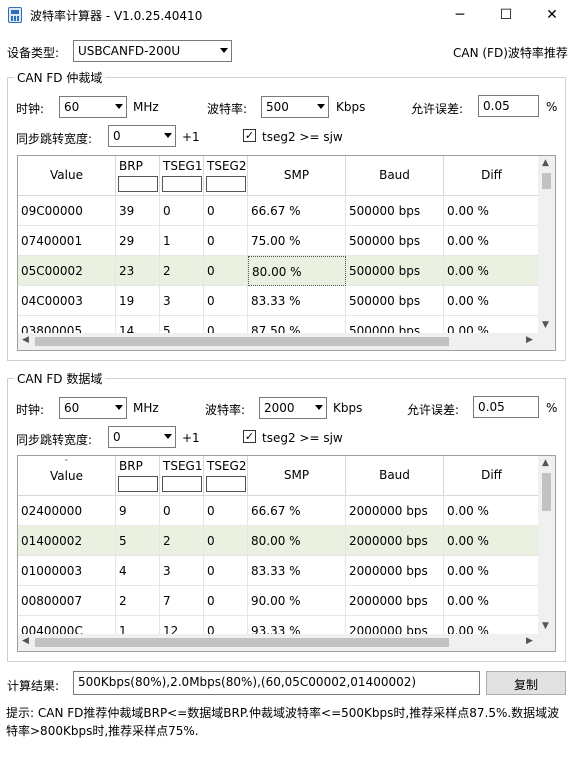 The width and height of the screenshot is (575, 765). Describe the element at coordinates (295, 107) in the screenshot. I see `arb-baud-select: 500` at that location.